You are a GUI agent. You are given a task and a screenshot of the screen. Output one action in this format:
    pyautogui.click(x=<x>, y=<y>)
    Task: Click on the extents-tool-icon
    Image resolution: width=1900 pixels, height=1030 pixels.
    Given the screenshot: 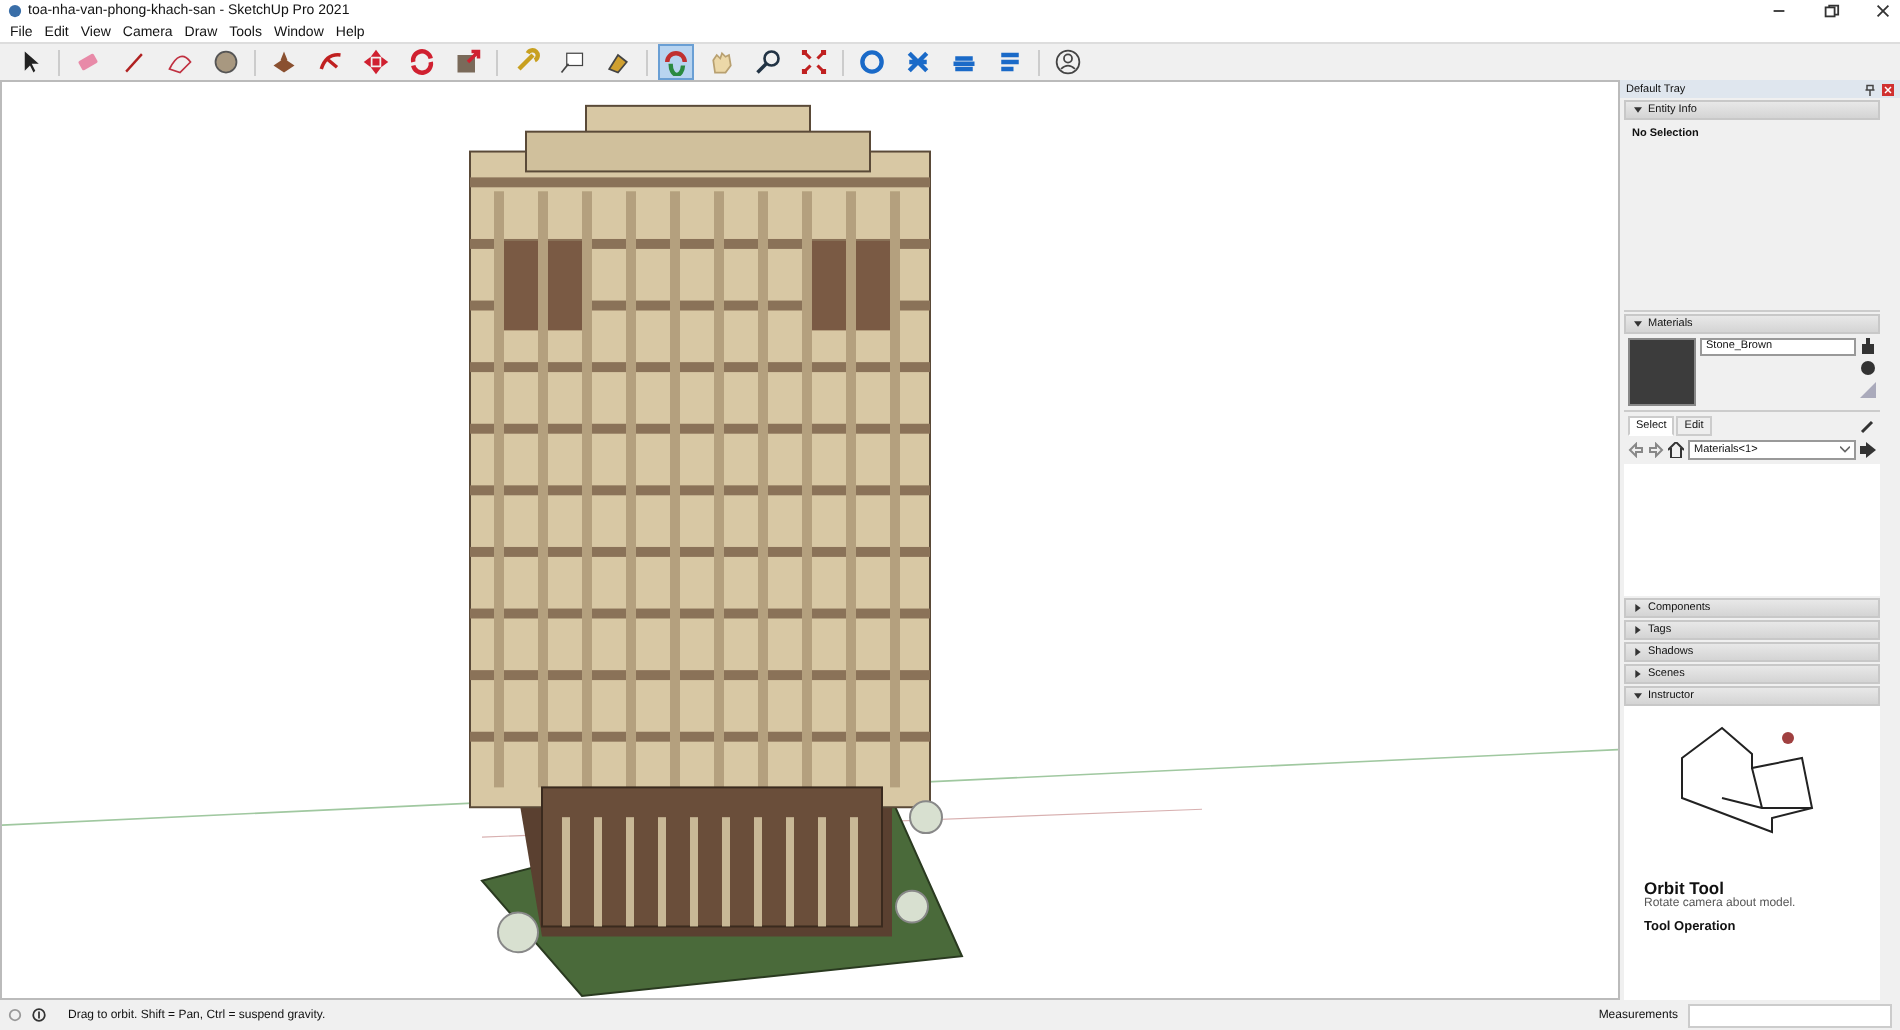 What is the action you would take?
    pyautogui.click(x=814, y=62)
    